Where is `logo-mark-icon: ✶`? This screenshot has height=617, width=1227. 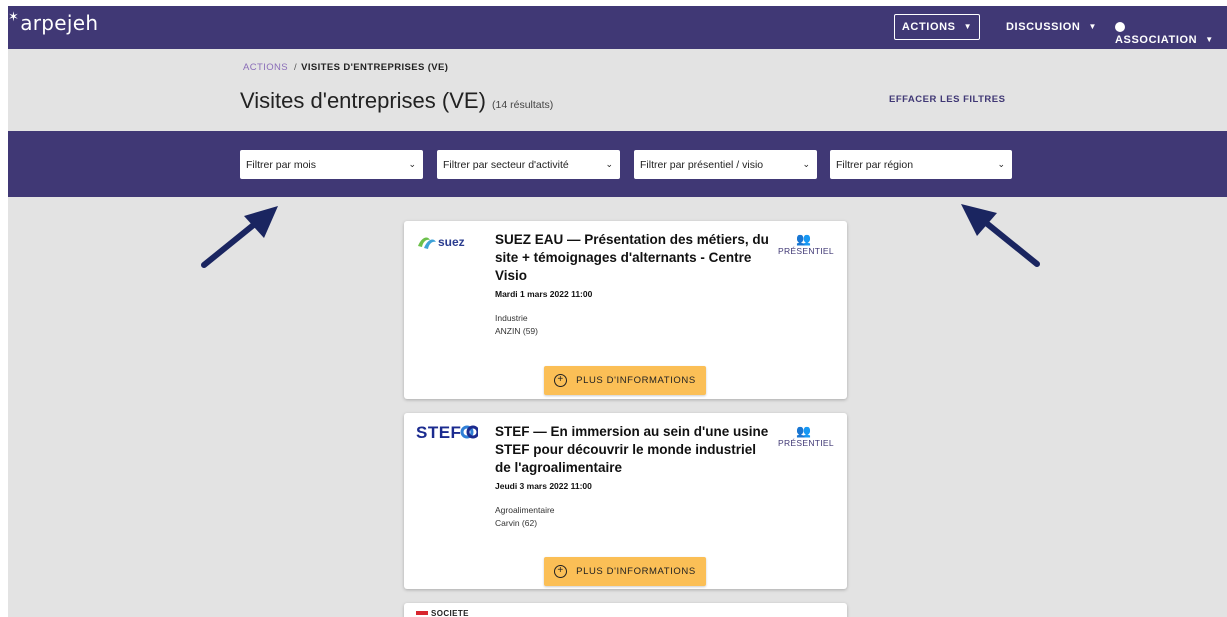 logo-mark-icon: ✶ is located at coordinates (14, 17).